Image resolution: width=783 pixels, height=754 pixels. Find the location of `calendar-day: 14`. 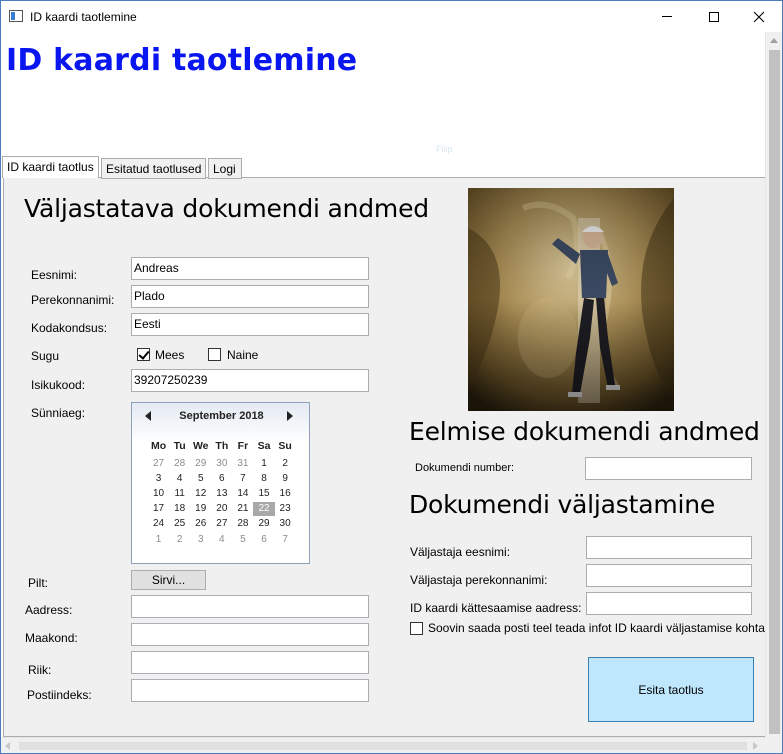

calendar-day: 14 is located at coordinates (242, 494).